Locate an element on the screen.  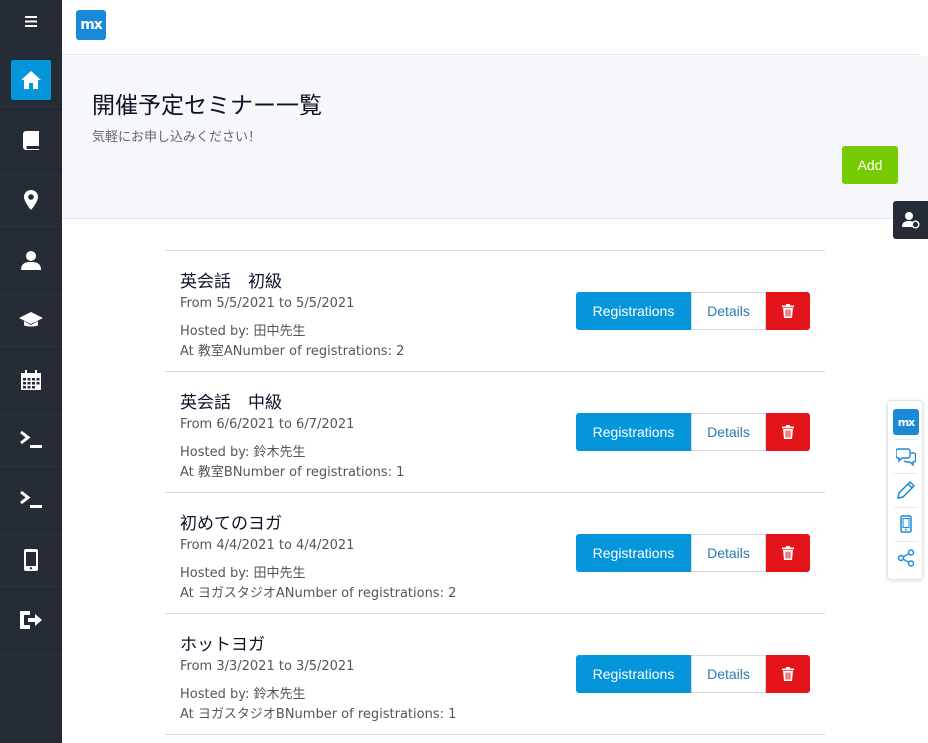
seminar-location: At 教室BNumber of registrations: 1 is located at coordinates (292, 472).